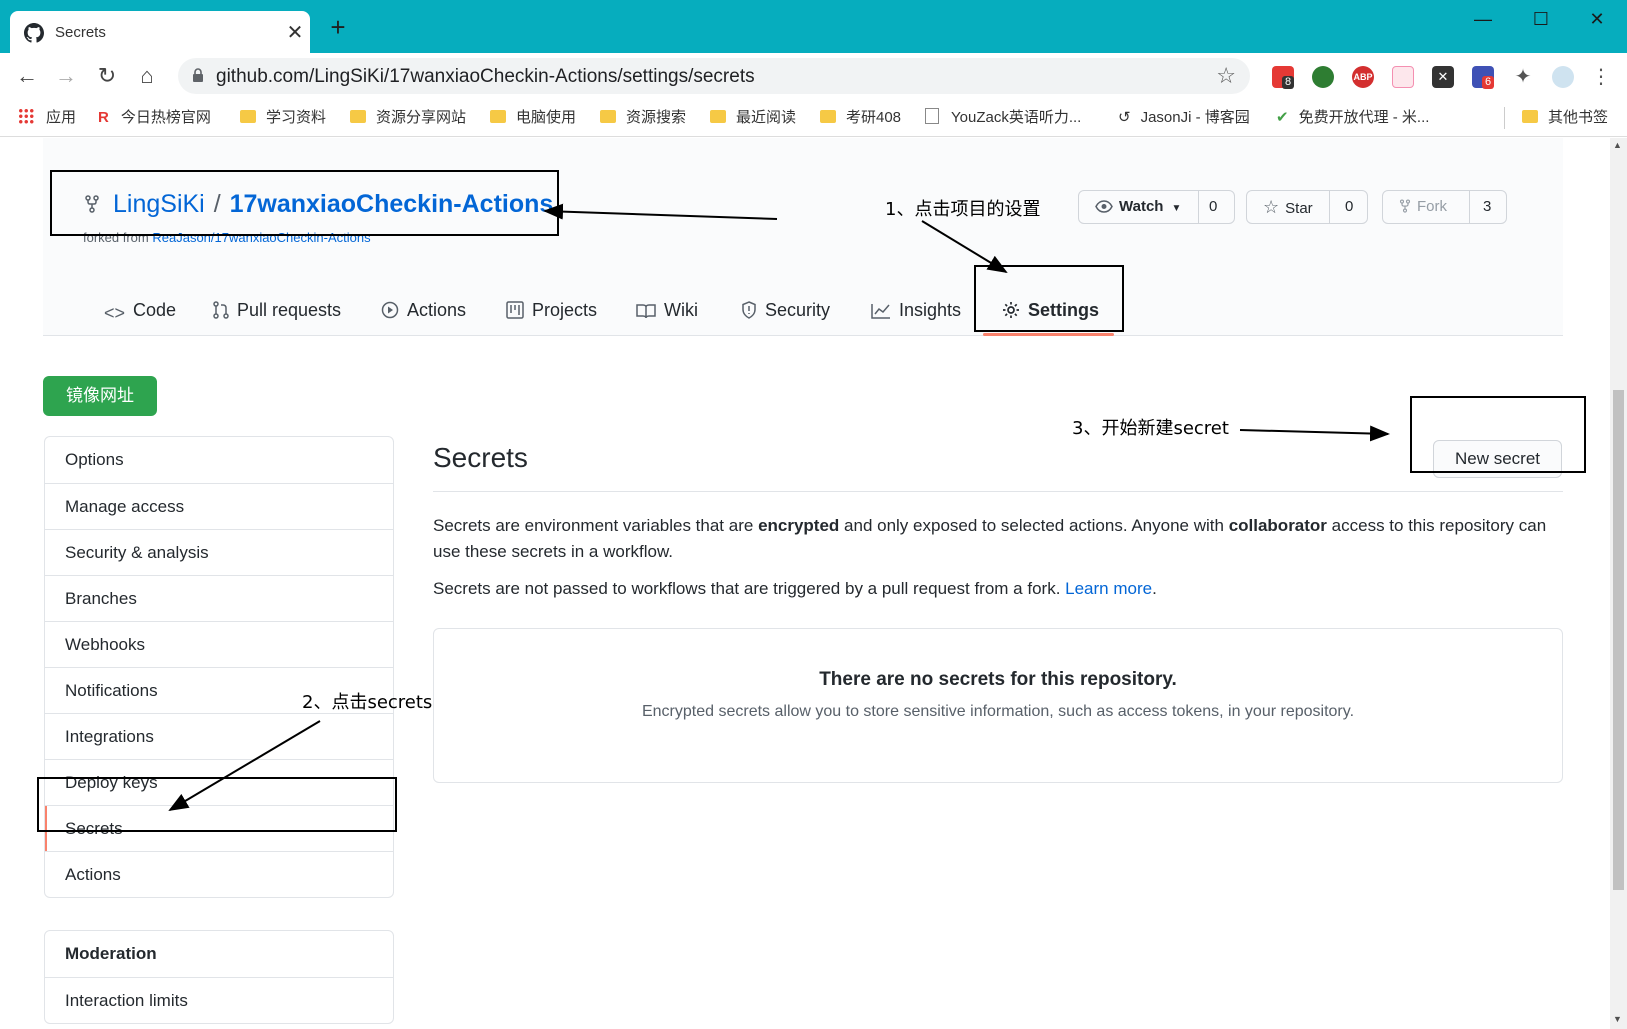 This screenshot has height=1029, width=1627. What do you see at coordinates (964, 247) in the screenshot?
I see `arrow-to-settings` at bounding box center [964, 247].